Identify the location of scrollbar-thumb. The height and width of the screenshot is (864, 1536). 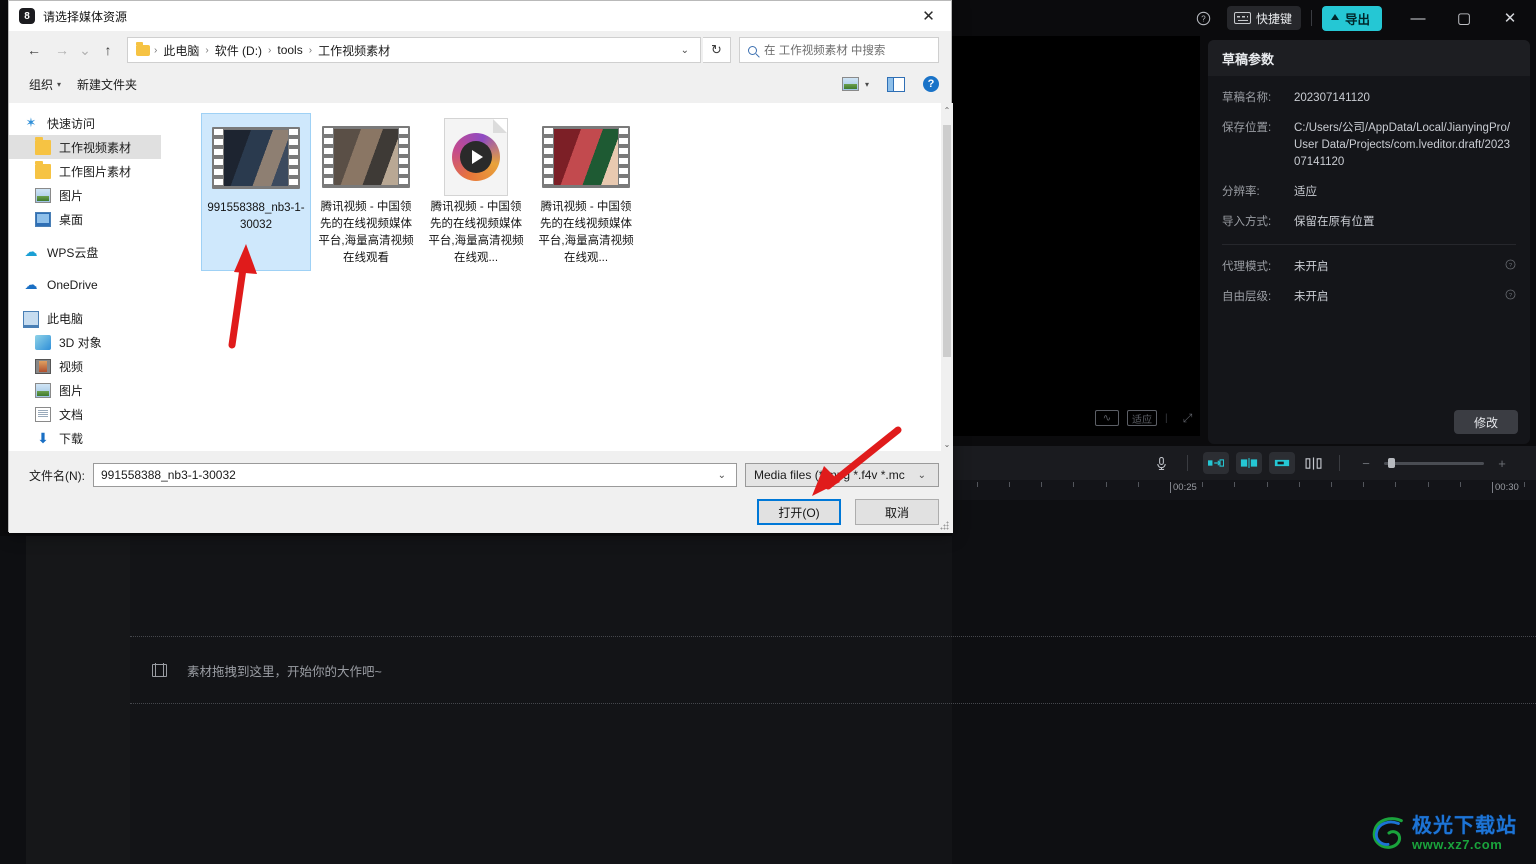
(947, 241).